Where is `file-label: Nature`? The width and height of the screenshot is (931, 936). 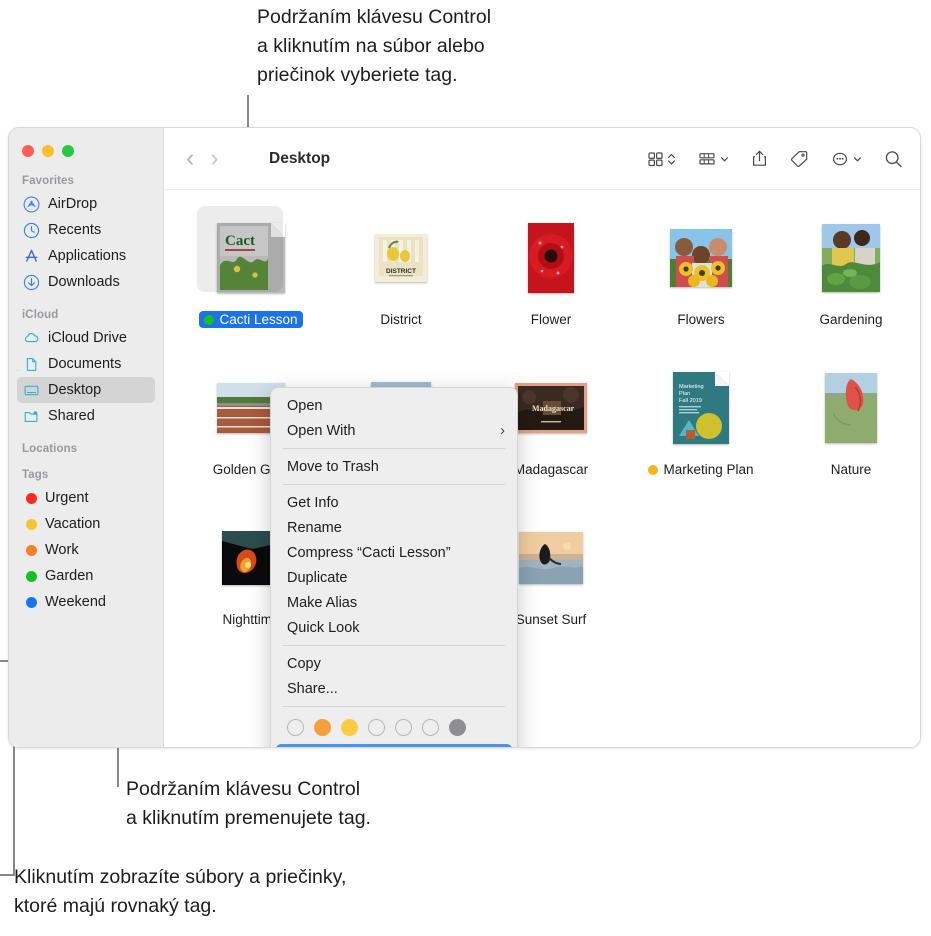 file-label: Nature is located at coordinates (851, 469).